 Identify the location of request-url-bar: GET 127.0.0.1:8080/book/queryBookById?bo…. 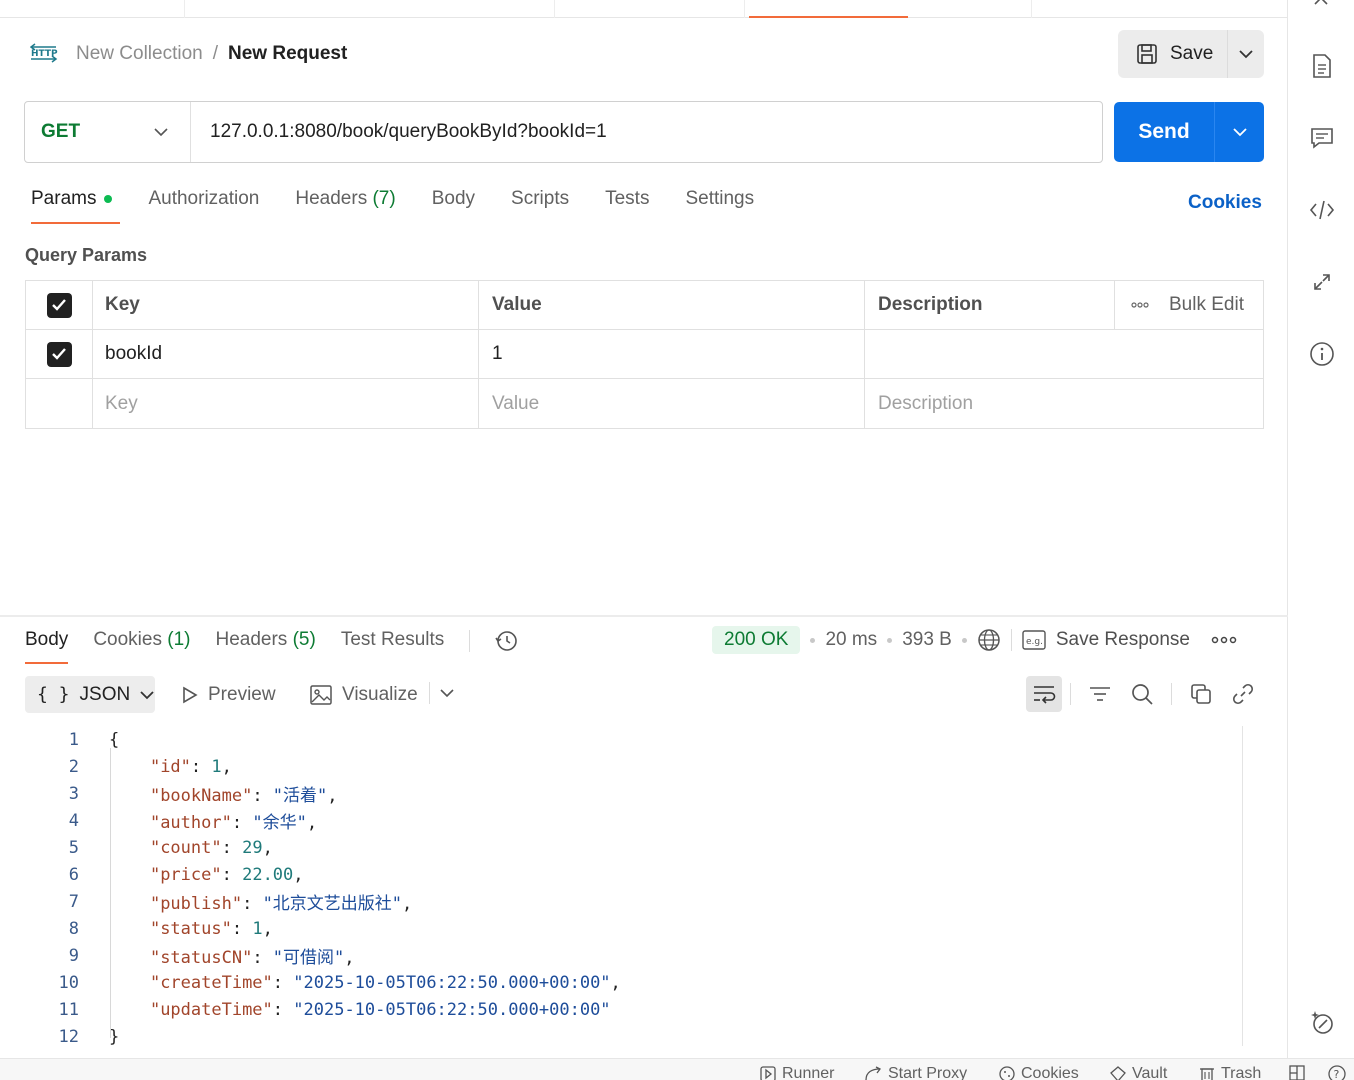
(563, 132).